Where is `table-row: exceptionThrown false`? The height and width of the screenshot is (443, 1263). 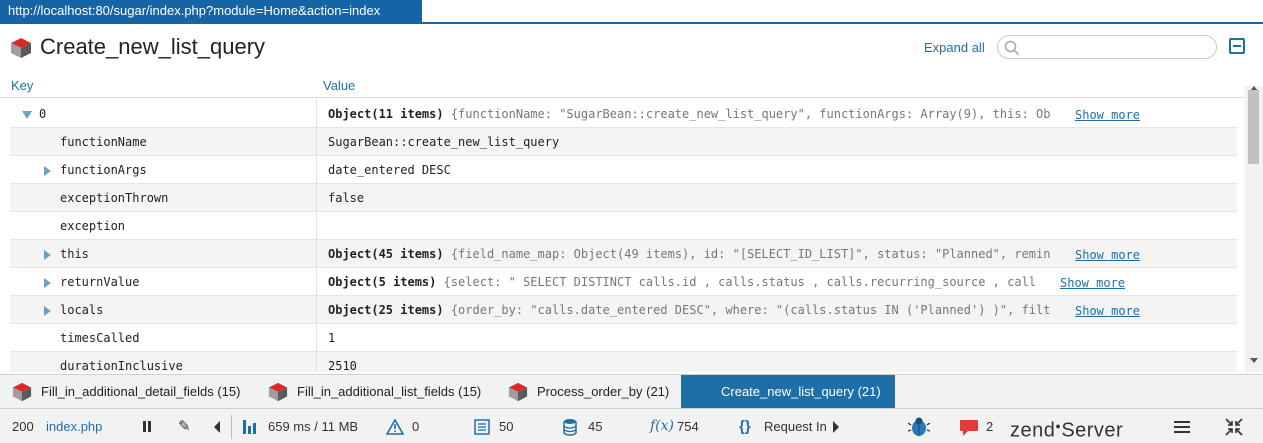
table-row: exceptionThrown false is located at coordinates (623, 198).